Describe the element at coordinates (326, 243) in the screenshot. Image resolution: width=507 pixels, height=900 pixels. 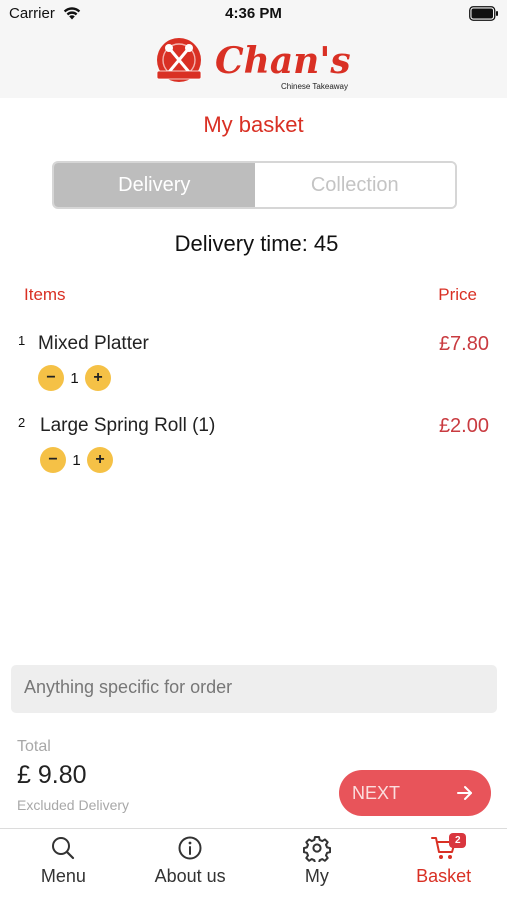
I see `delivery-time-value: 45` at that location.